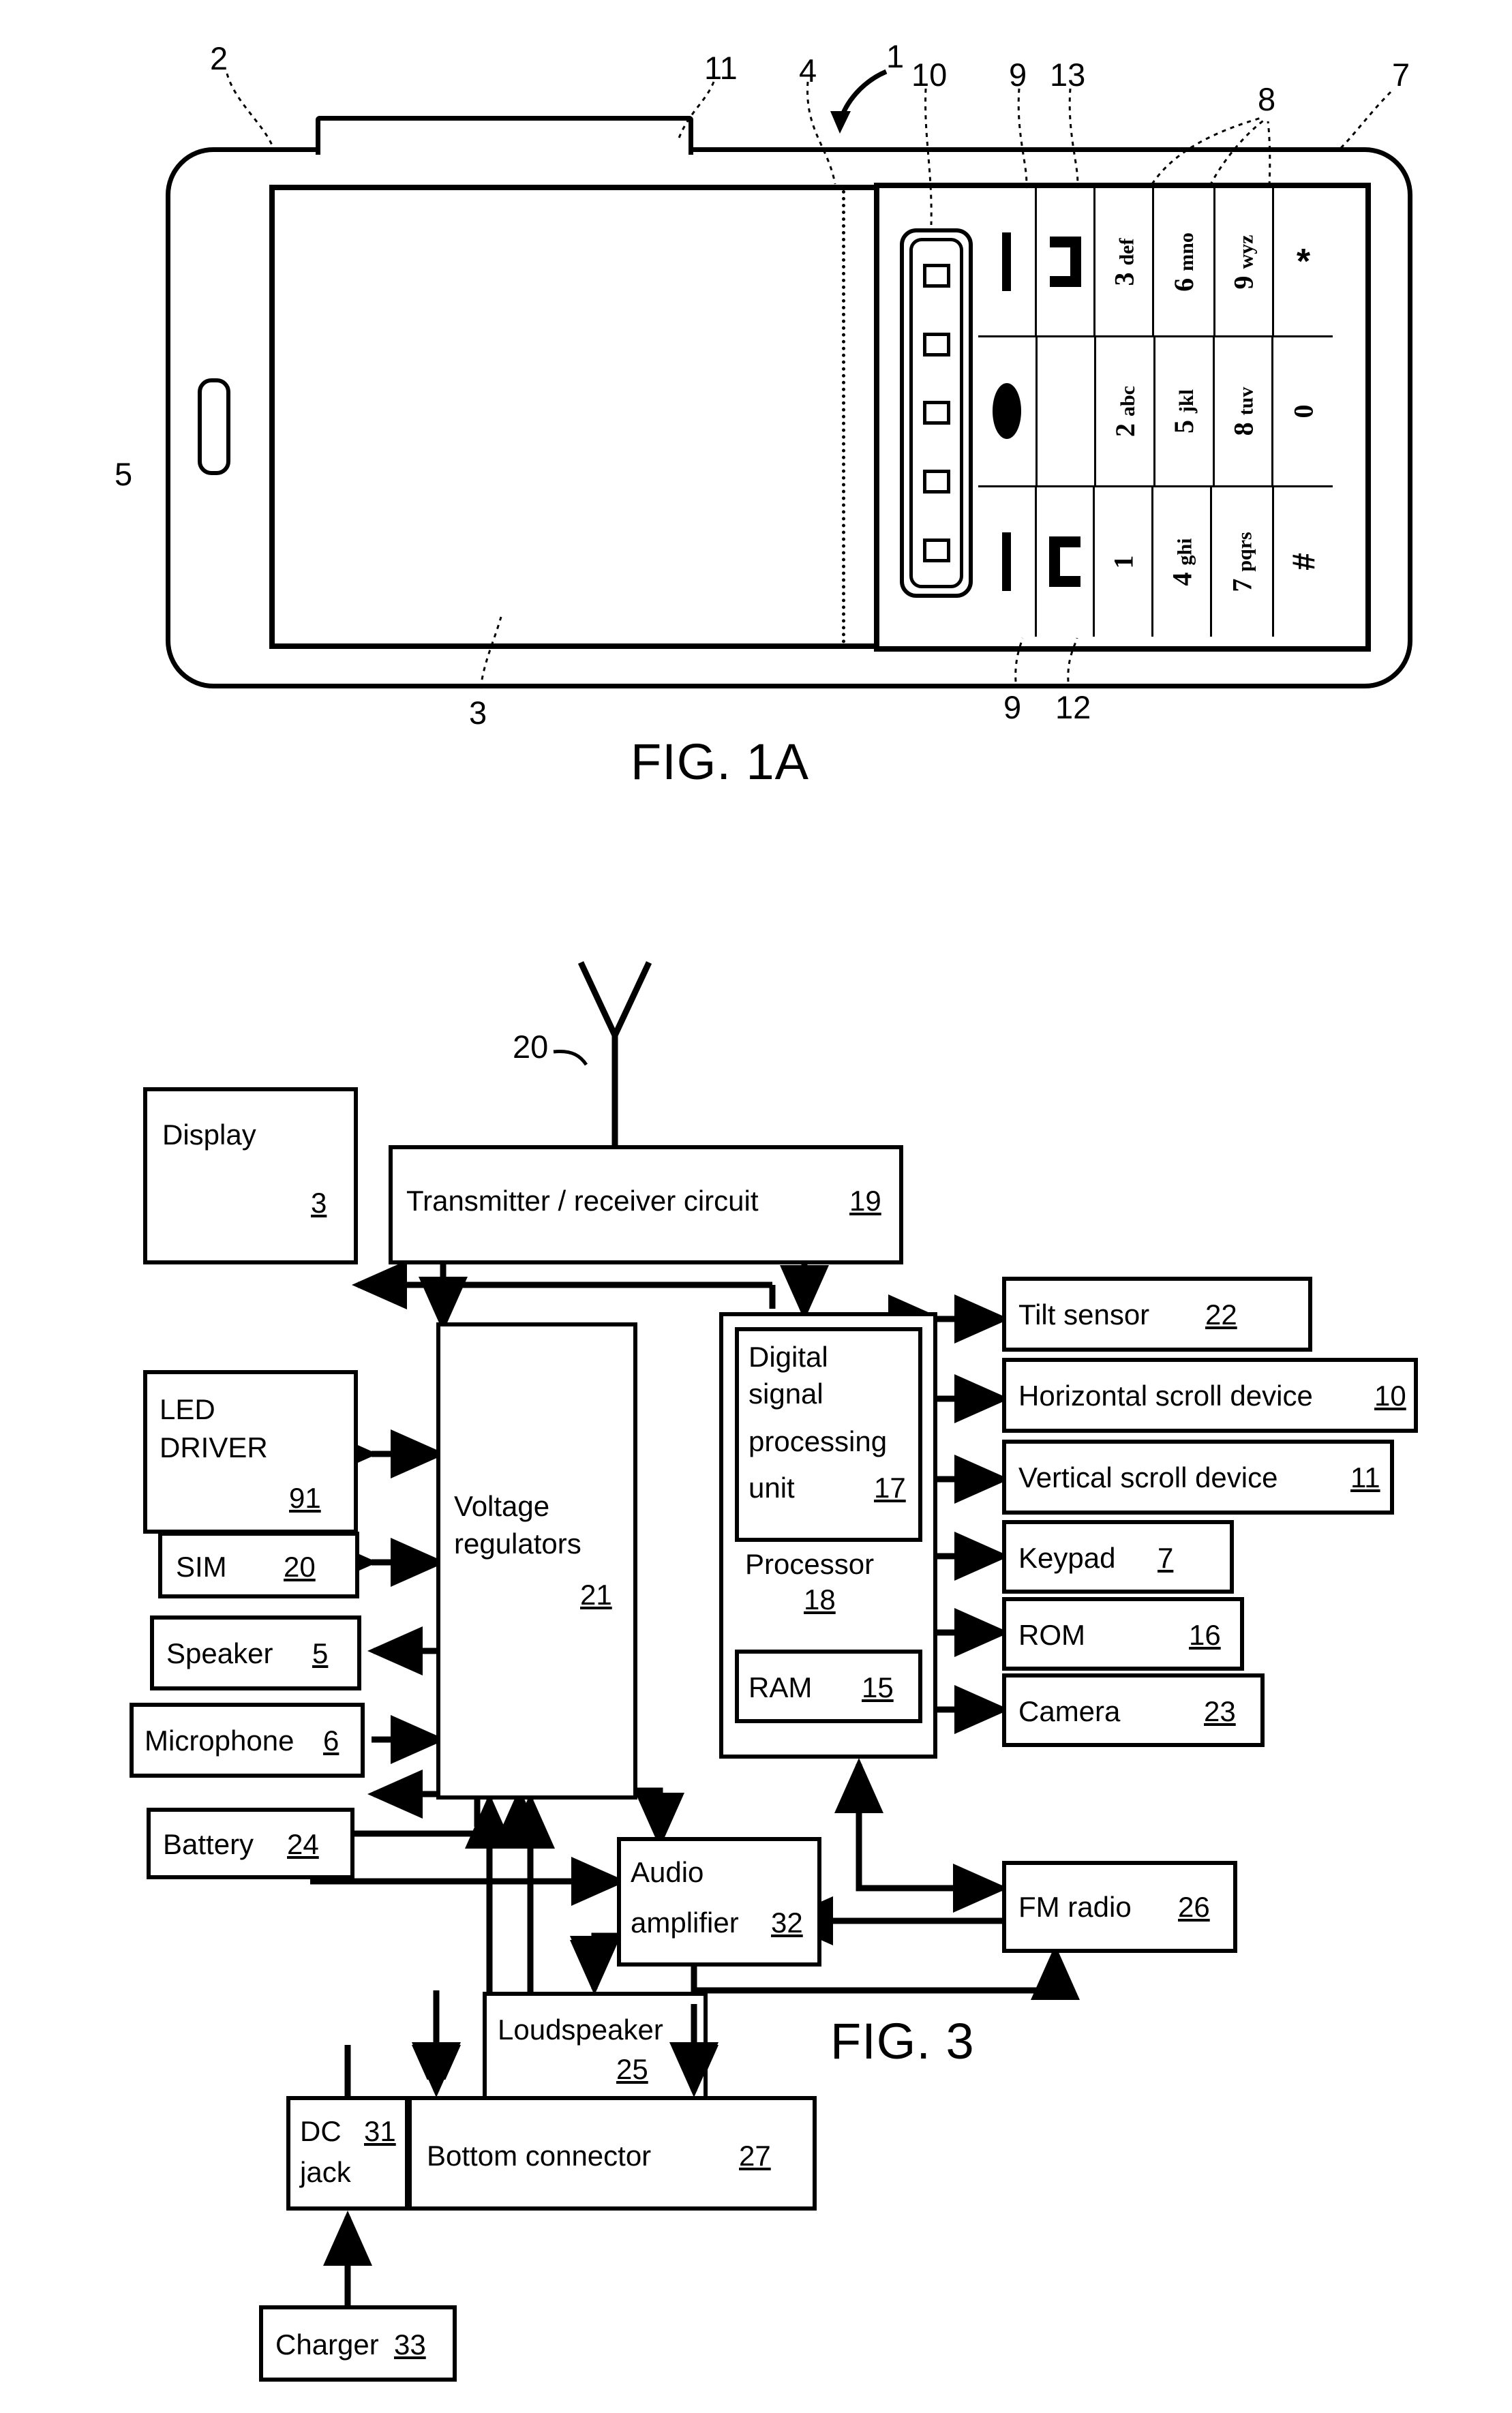  Describe the element at coordinates (772, 1488) in the screenshot. I see `block-dsp-label-4: unit` at that location.